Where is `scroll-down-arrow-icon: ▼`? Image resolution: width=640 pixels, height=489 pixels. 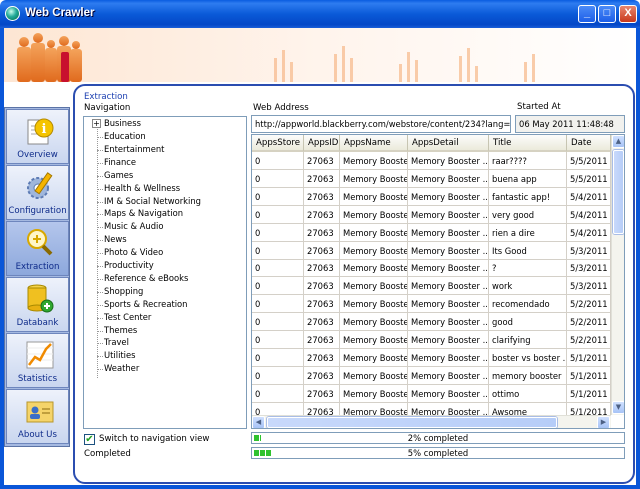 scroll-down-arrow-icon: ▼ is located at coordinates (618, 407).